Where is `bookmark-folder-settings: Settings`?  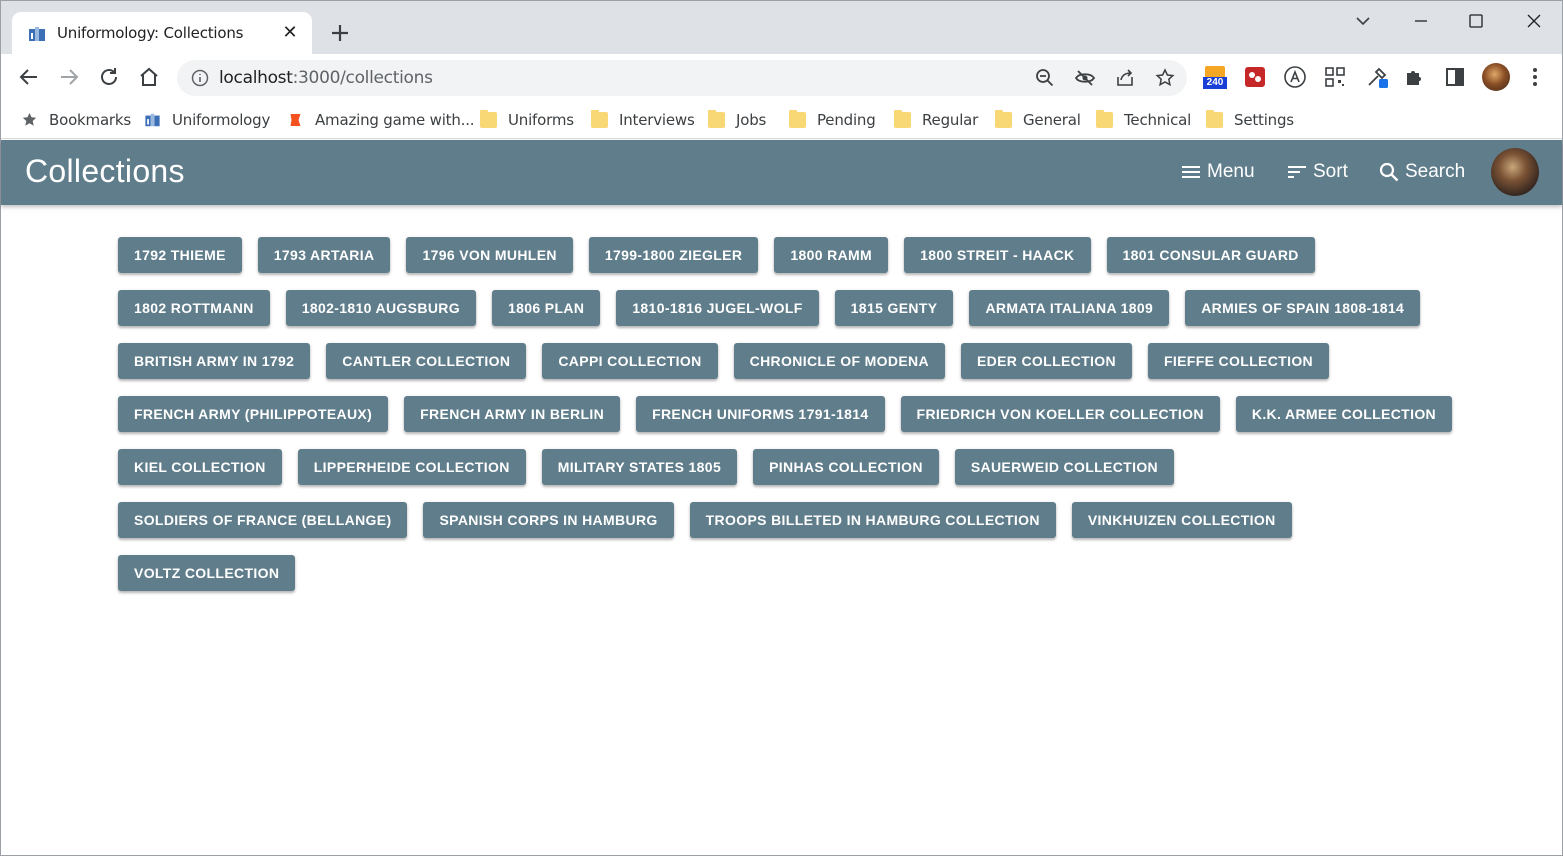
bookmark-folder-settings: Settings is located at coordinates (1250, 120).